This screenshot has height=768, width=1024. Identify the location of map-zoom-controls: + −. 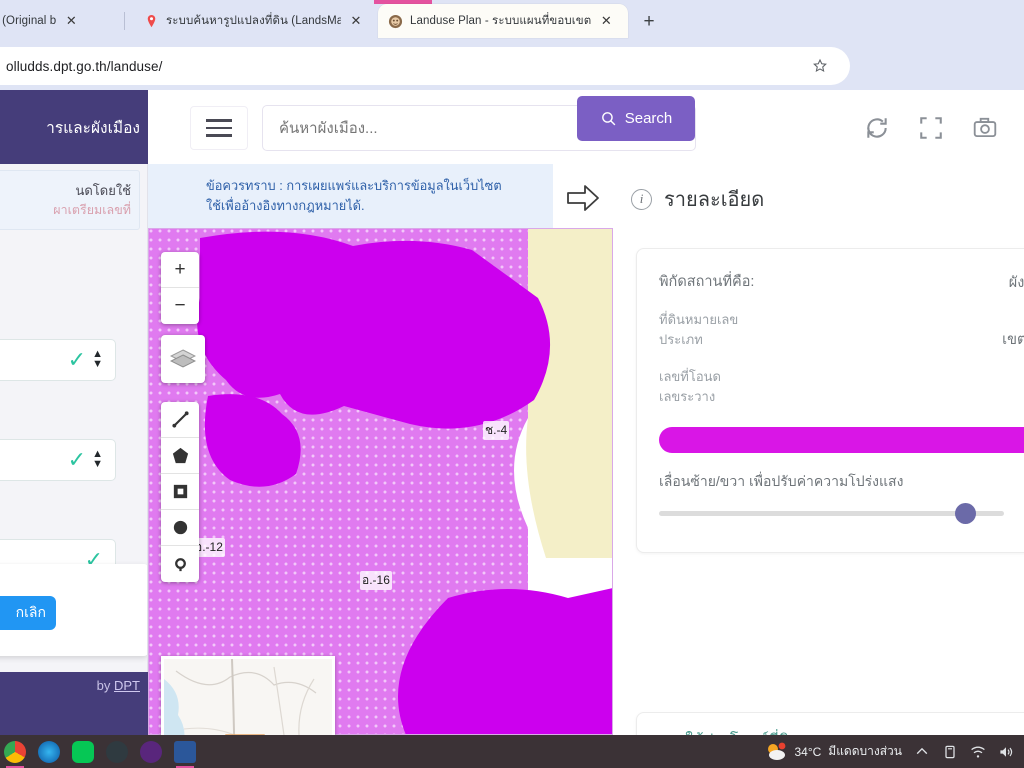
(180, 288).